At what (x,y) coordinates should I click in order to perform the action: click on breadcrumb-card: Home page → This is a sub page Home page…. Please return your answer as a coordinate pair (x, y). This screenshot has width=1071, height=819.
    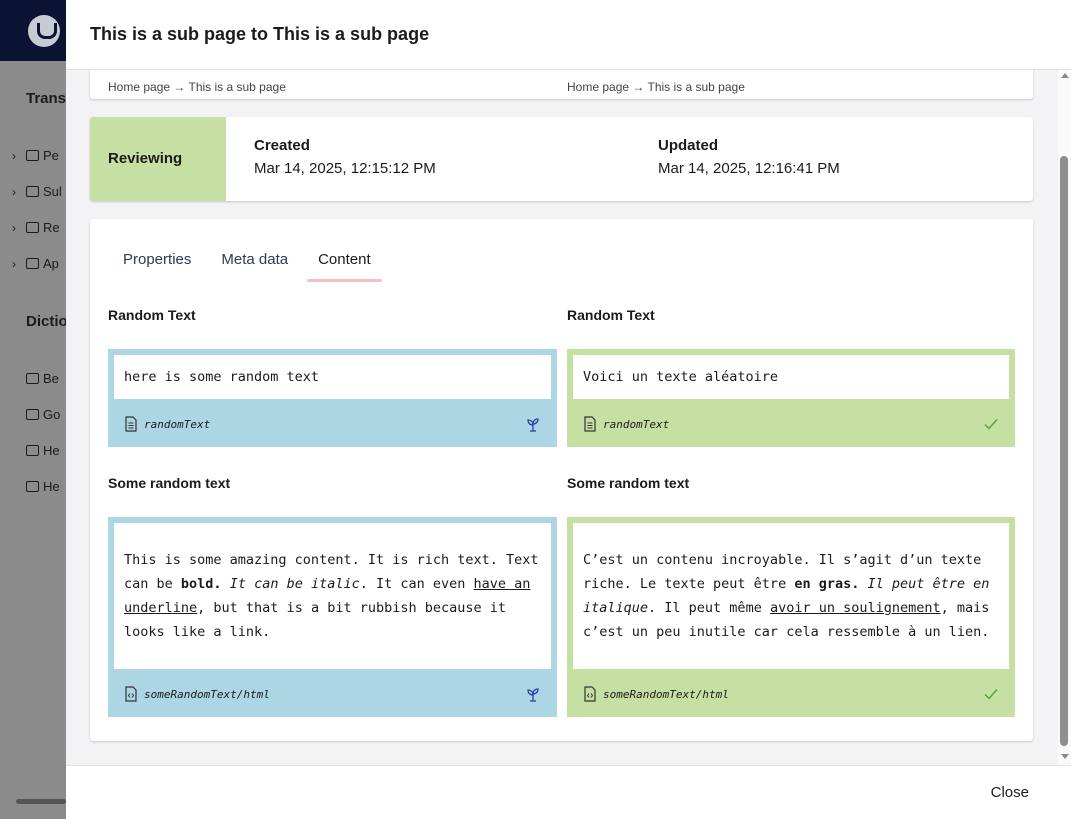
    Looking at the image, I should click on (561, 84).